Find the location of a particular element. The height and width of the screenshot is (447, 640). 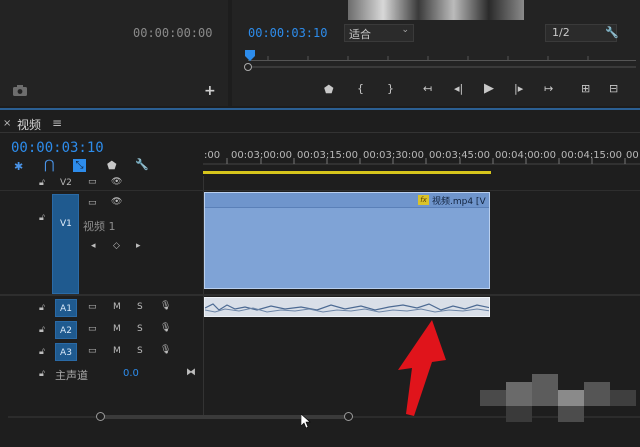

chevron-down-icon: ⌄ is located at coordinates (405, 30).